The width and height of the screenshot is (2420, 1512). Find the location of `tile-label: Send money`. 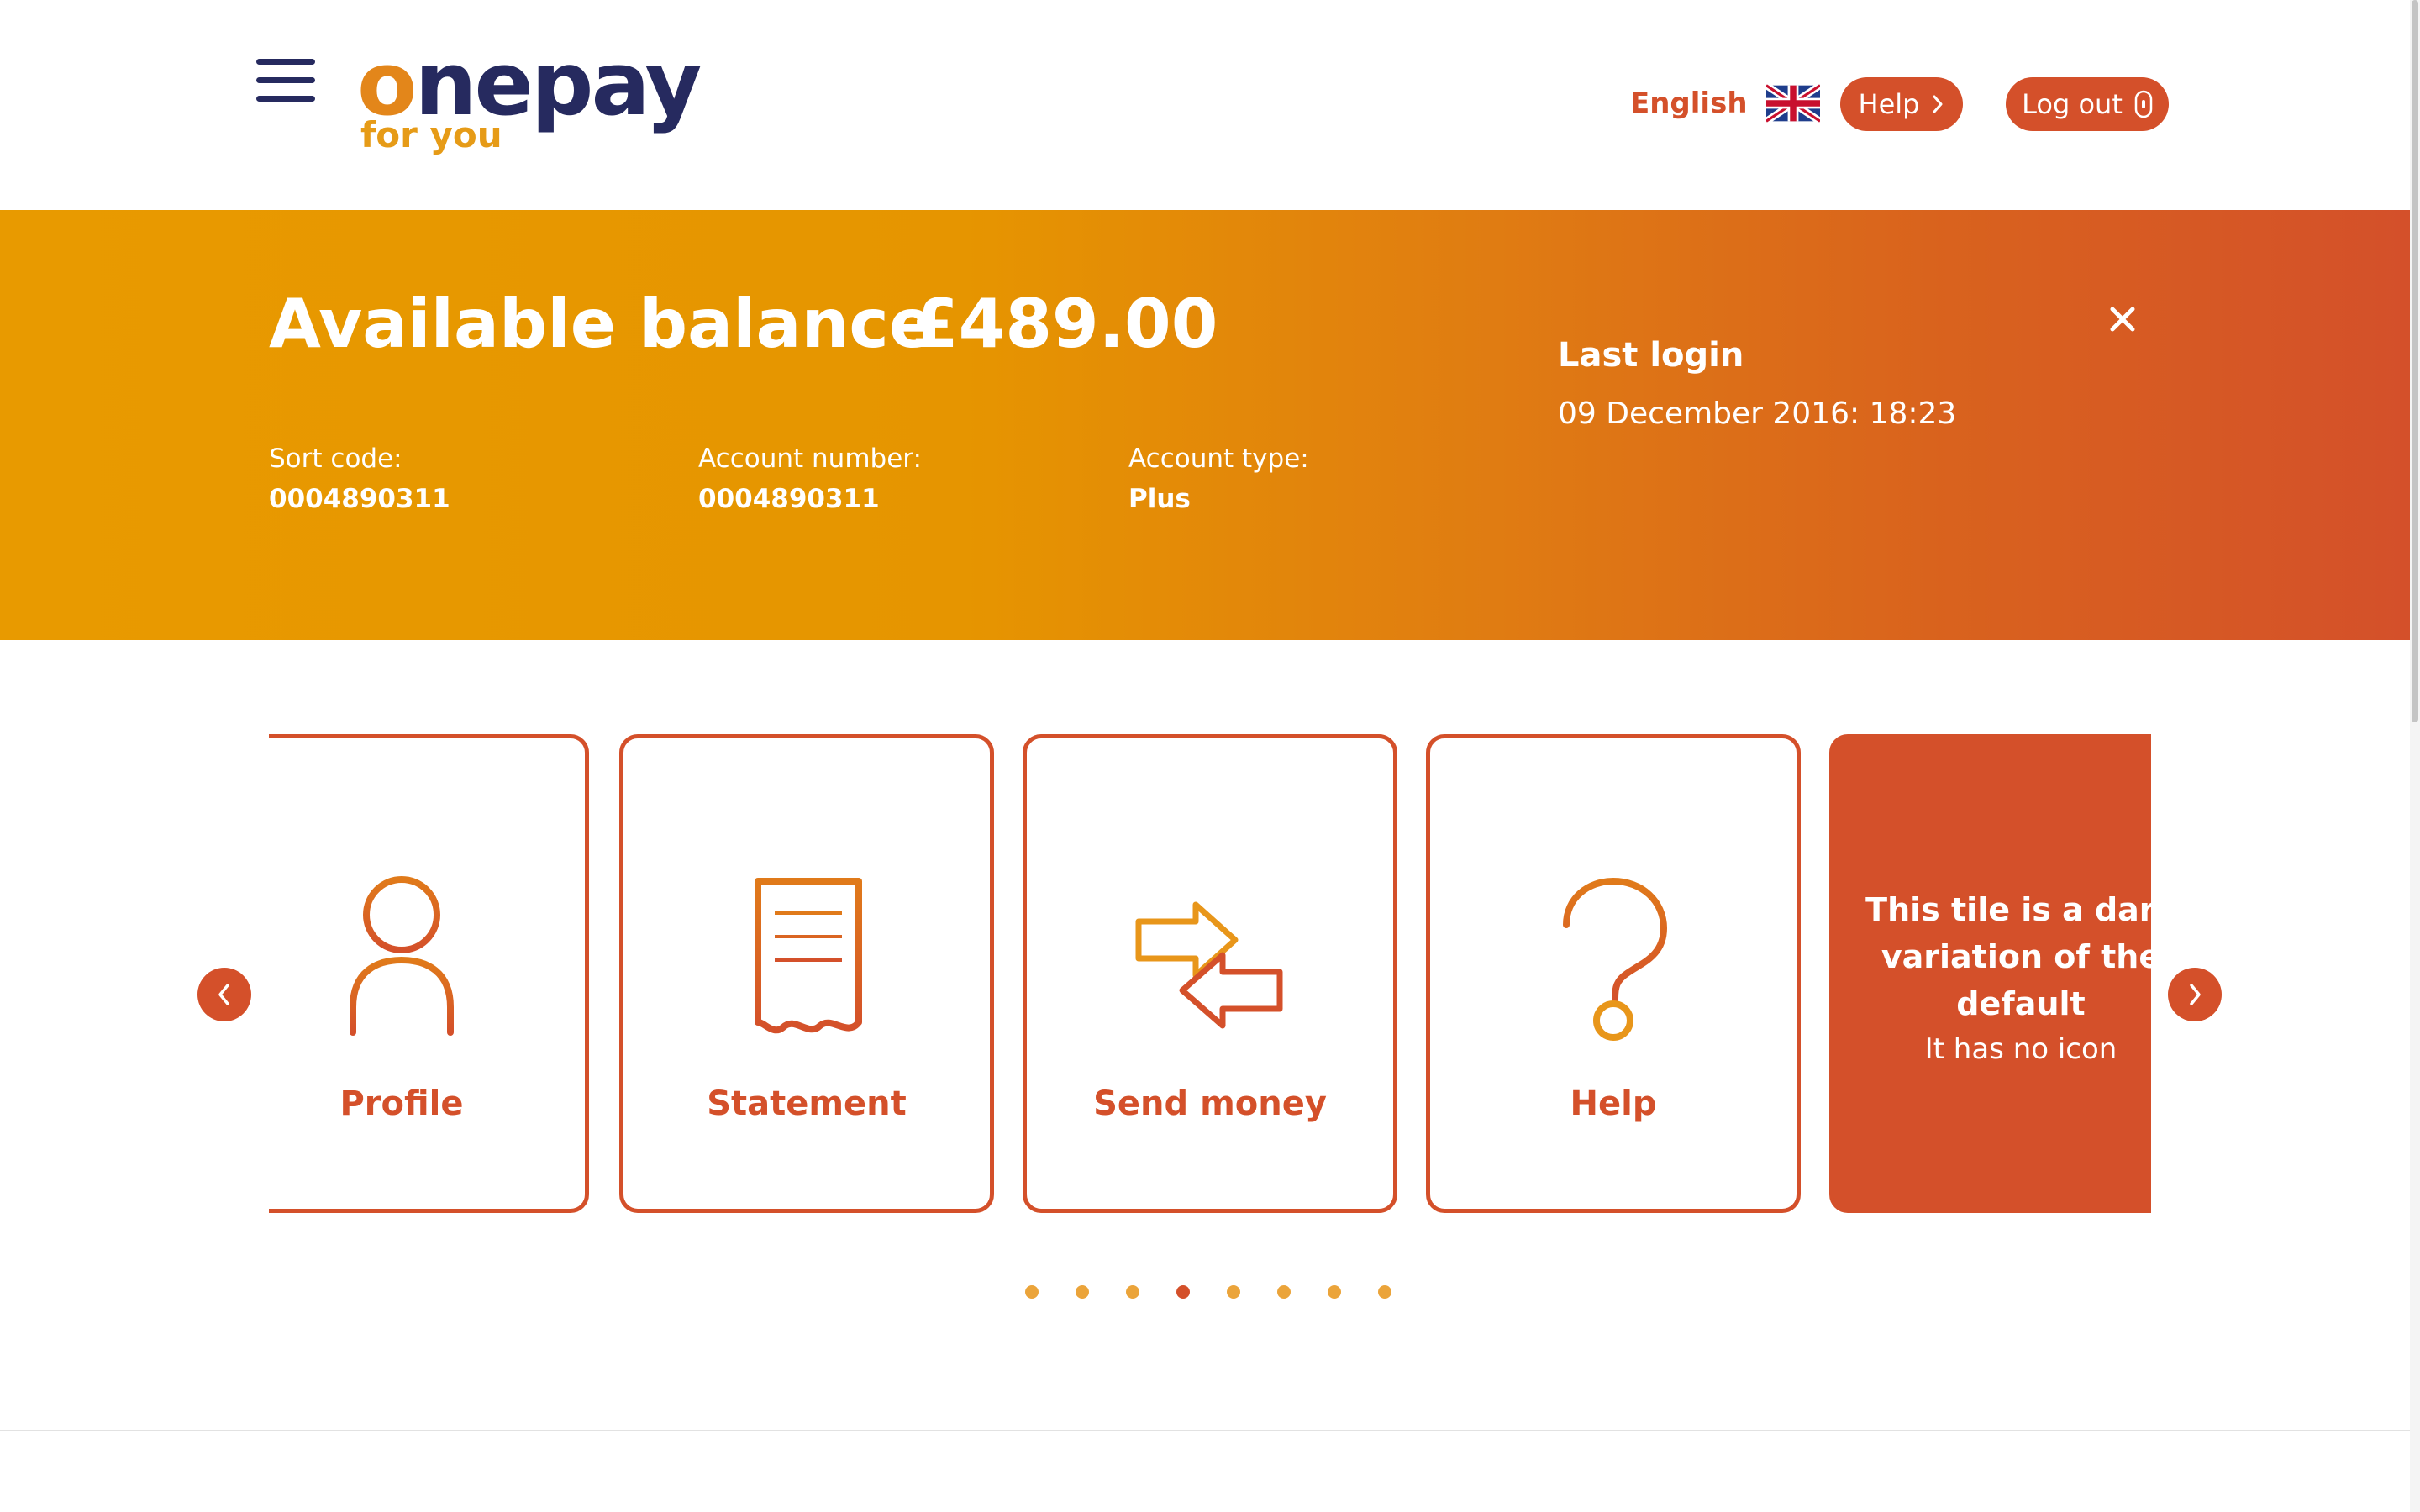

tile-label: Send money is located at coordinates (1210, 1103).